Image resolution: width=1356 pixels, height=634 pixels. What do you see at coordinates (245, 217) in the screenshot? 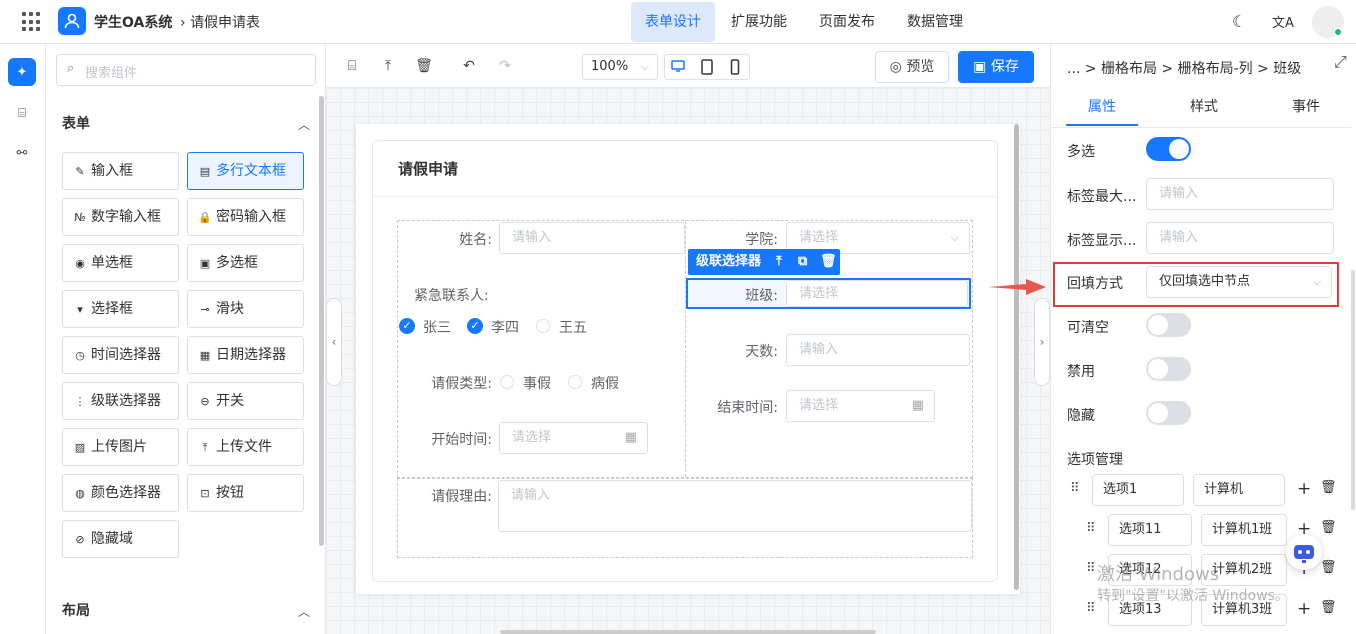
I see `component-3: 🔒 密码输入框` at bounding box center [245, 217].